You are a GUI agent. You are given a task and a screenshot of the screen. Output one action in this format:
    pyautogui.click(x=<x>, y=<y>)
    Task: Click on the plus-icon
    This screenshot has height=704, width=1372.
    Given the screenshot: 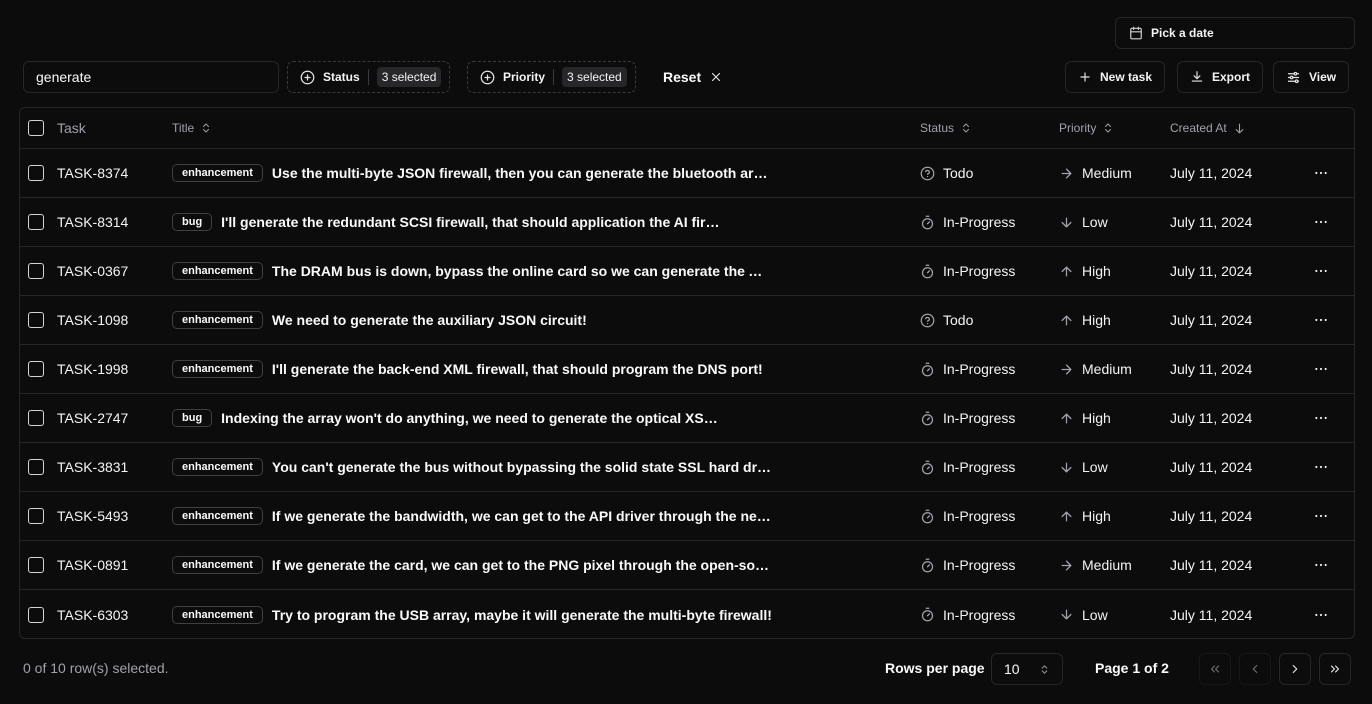 What is the action you would take?
    pyautogui.click(x=1085, y=77)
    